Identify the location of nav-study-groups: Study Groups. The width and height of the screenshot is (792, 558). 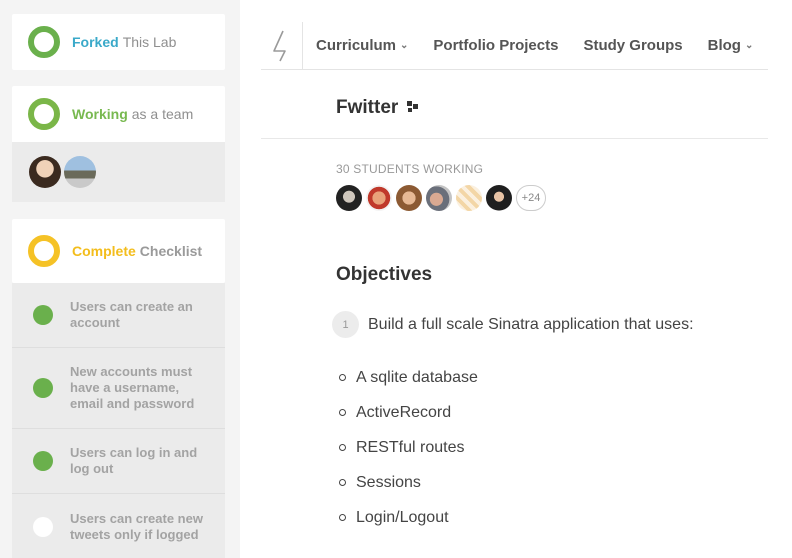
(632, 45).